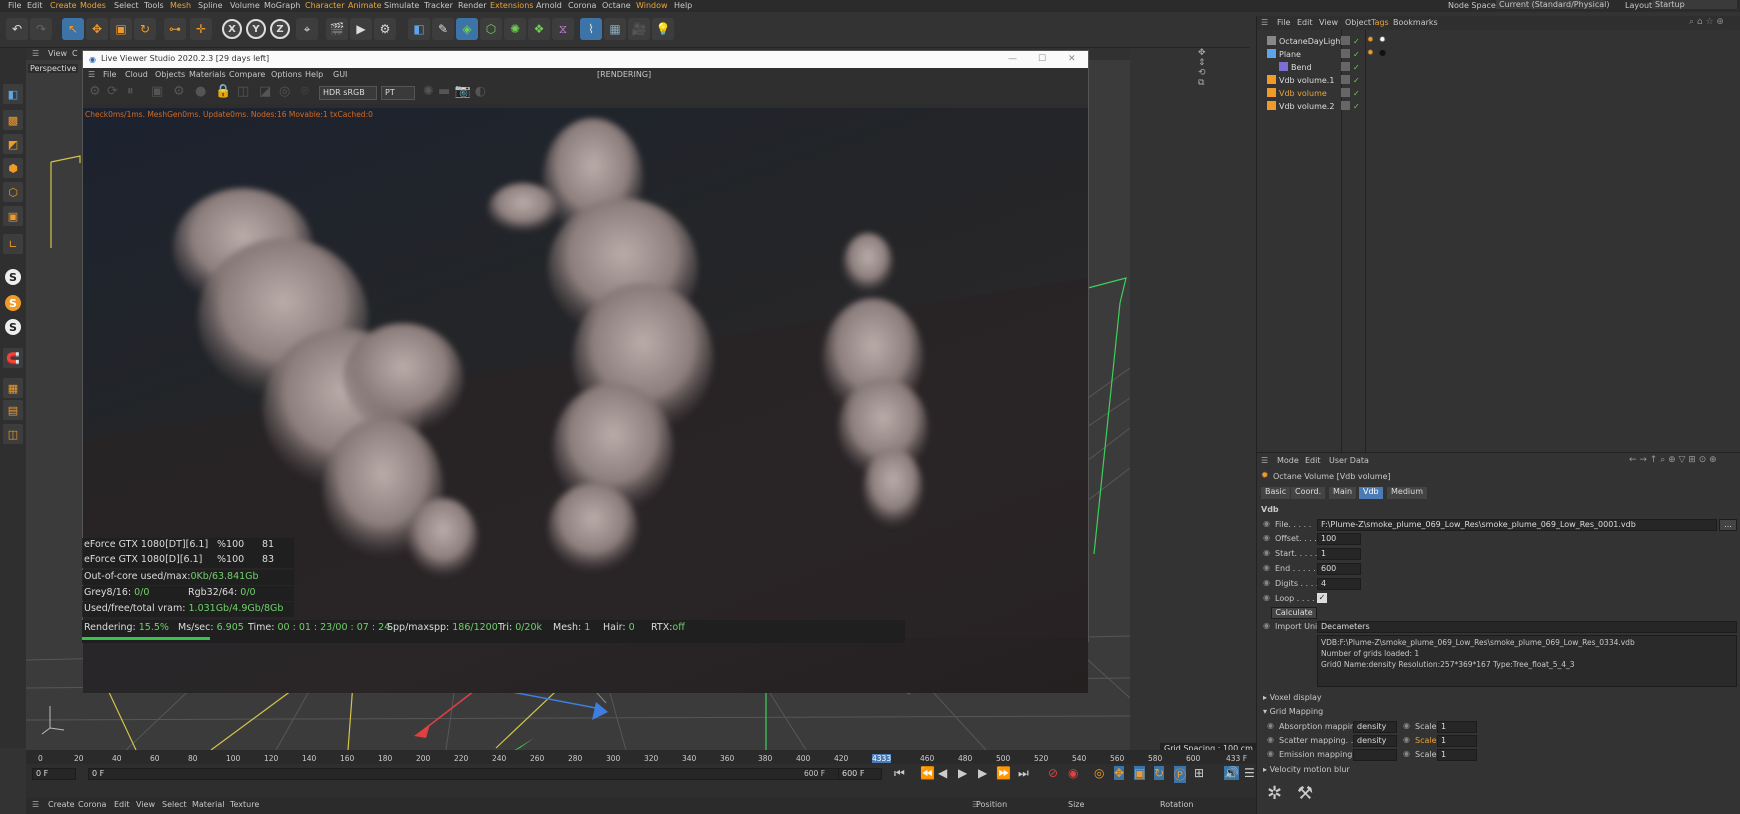 The height and width of the screenshot is (814, 1740). I want to click on start-field: 1, so click(1339, 554).